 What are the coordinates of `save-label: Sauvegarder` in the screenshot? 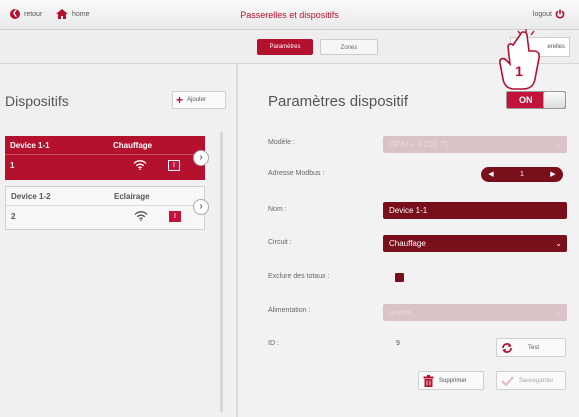 It's located at (536, 380).